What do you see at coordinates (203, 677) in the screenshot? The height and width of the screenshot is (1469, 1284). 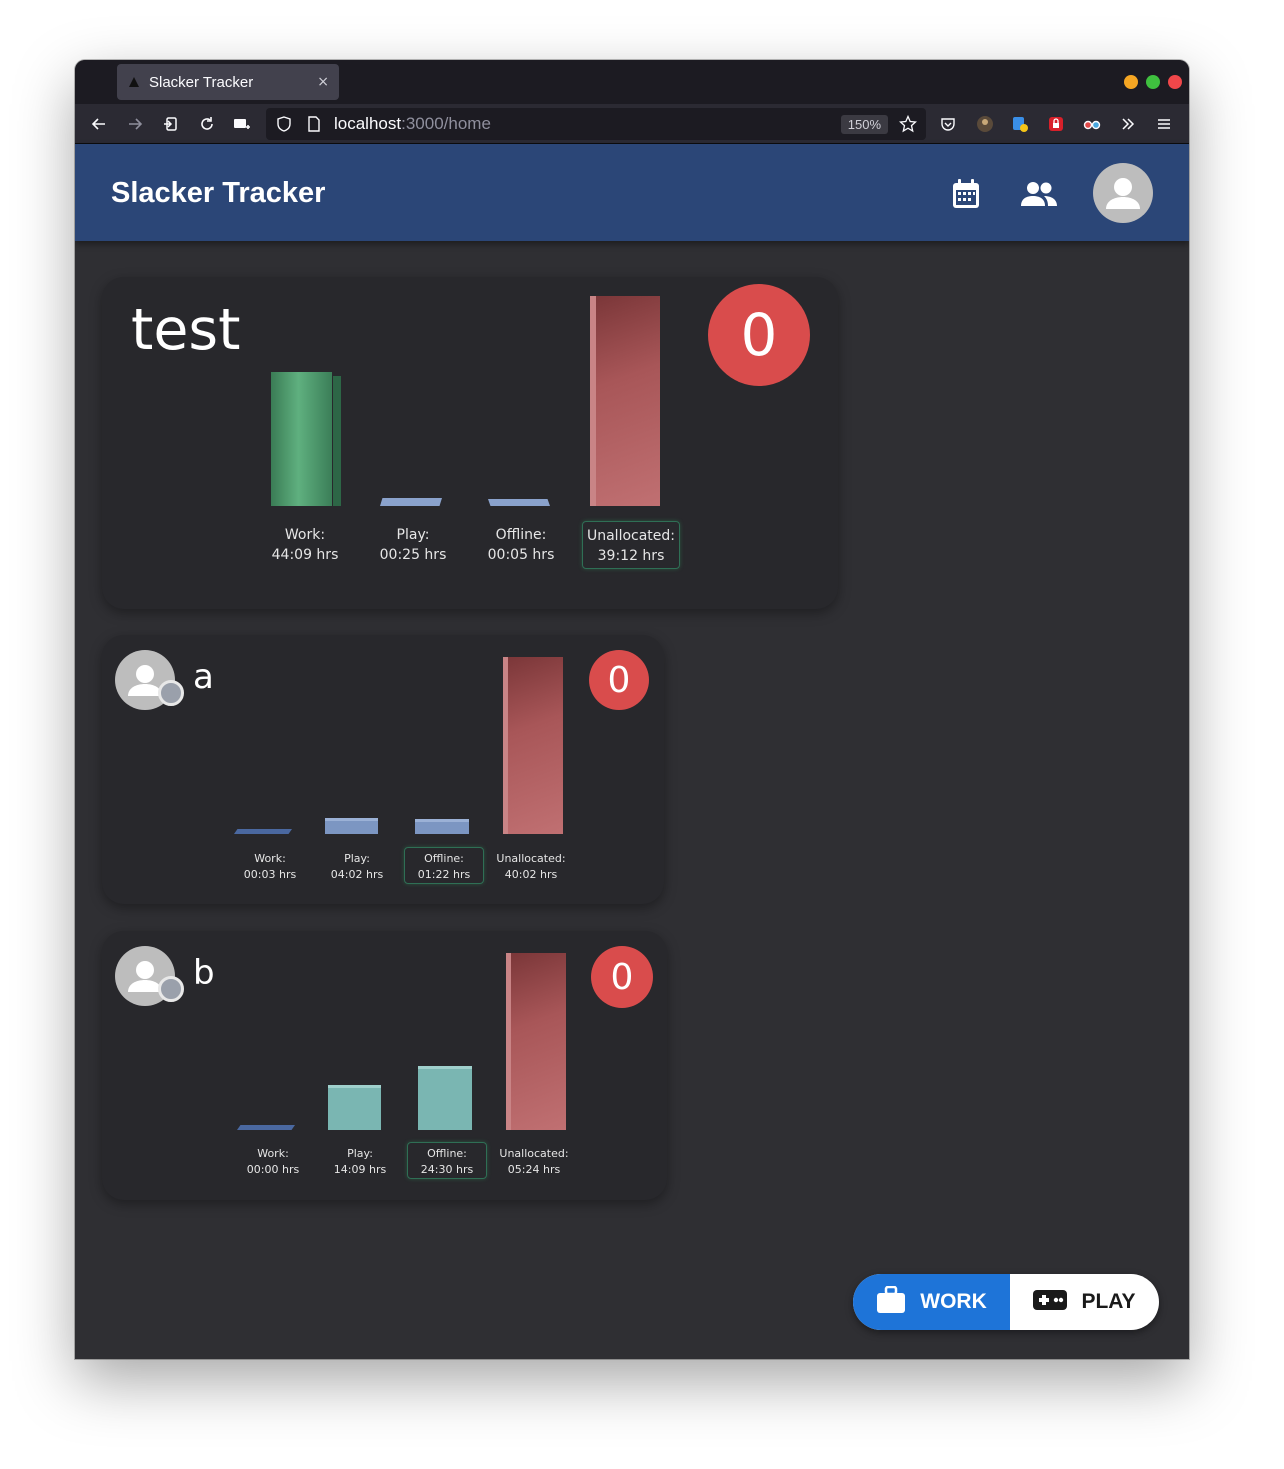 I see `member-name: a` at bounding box center [203, 677].